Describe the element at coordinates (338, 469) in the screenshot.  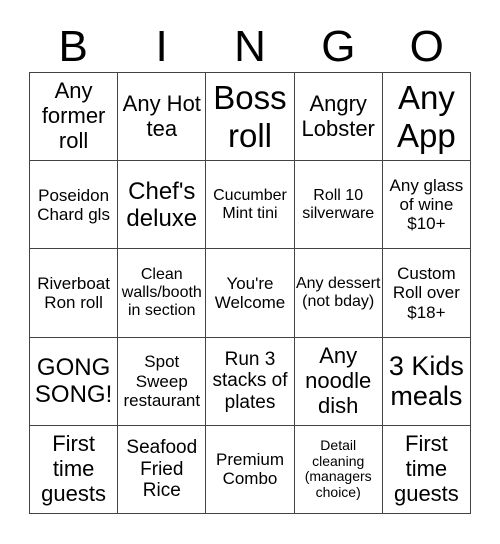
I see `bingo-cell: Detail cleaning (managers choice)` at that location.